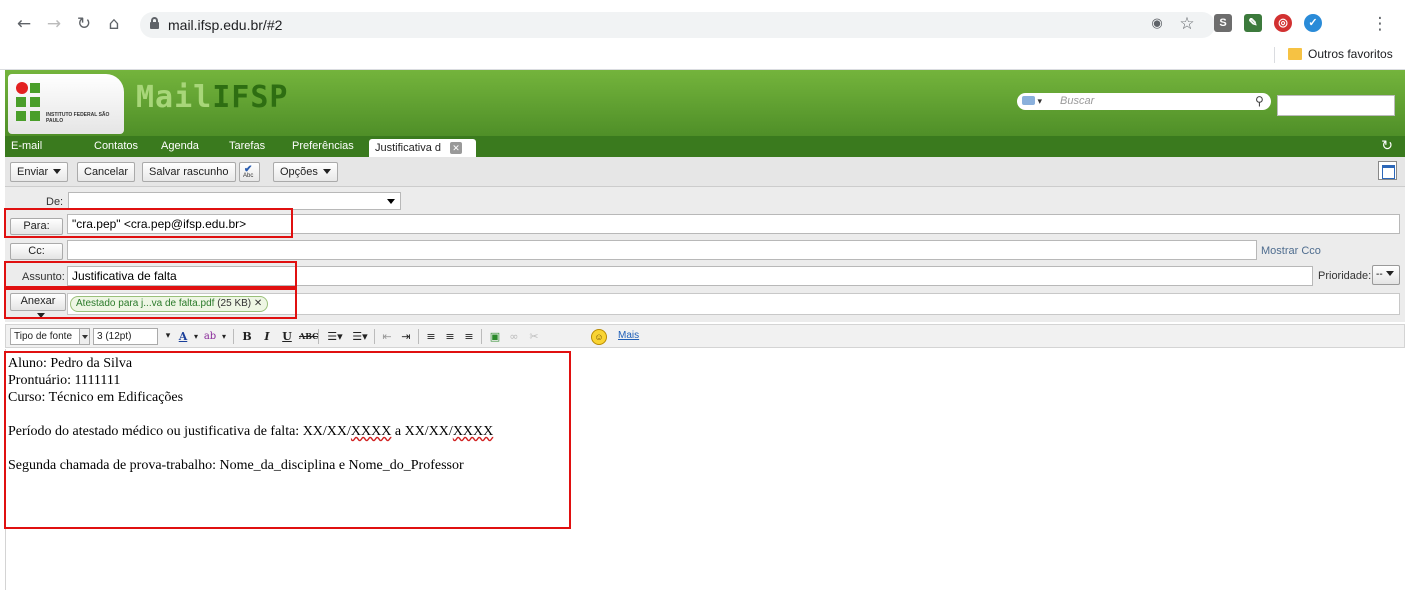  Describe the element at coordinates (469, 336) in the screenshot. I see `align-right-icon: ≡` at that location.